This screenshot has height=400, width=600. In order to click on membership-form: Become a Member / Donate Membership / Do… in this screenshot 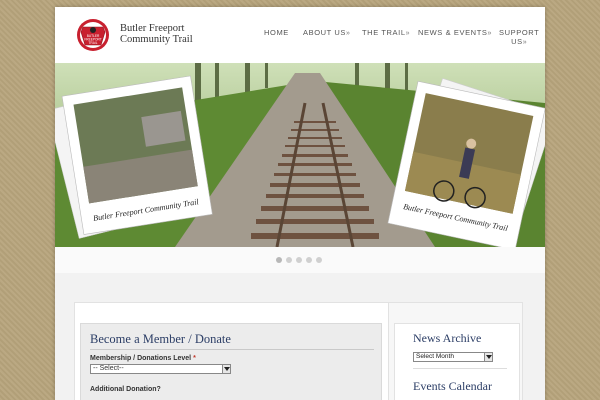, I will do `click(231, 361)`.